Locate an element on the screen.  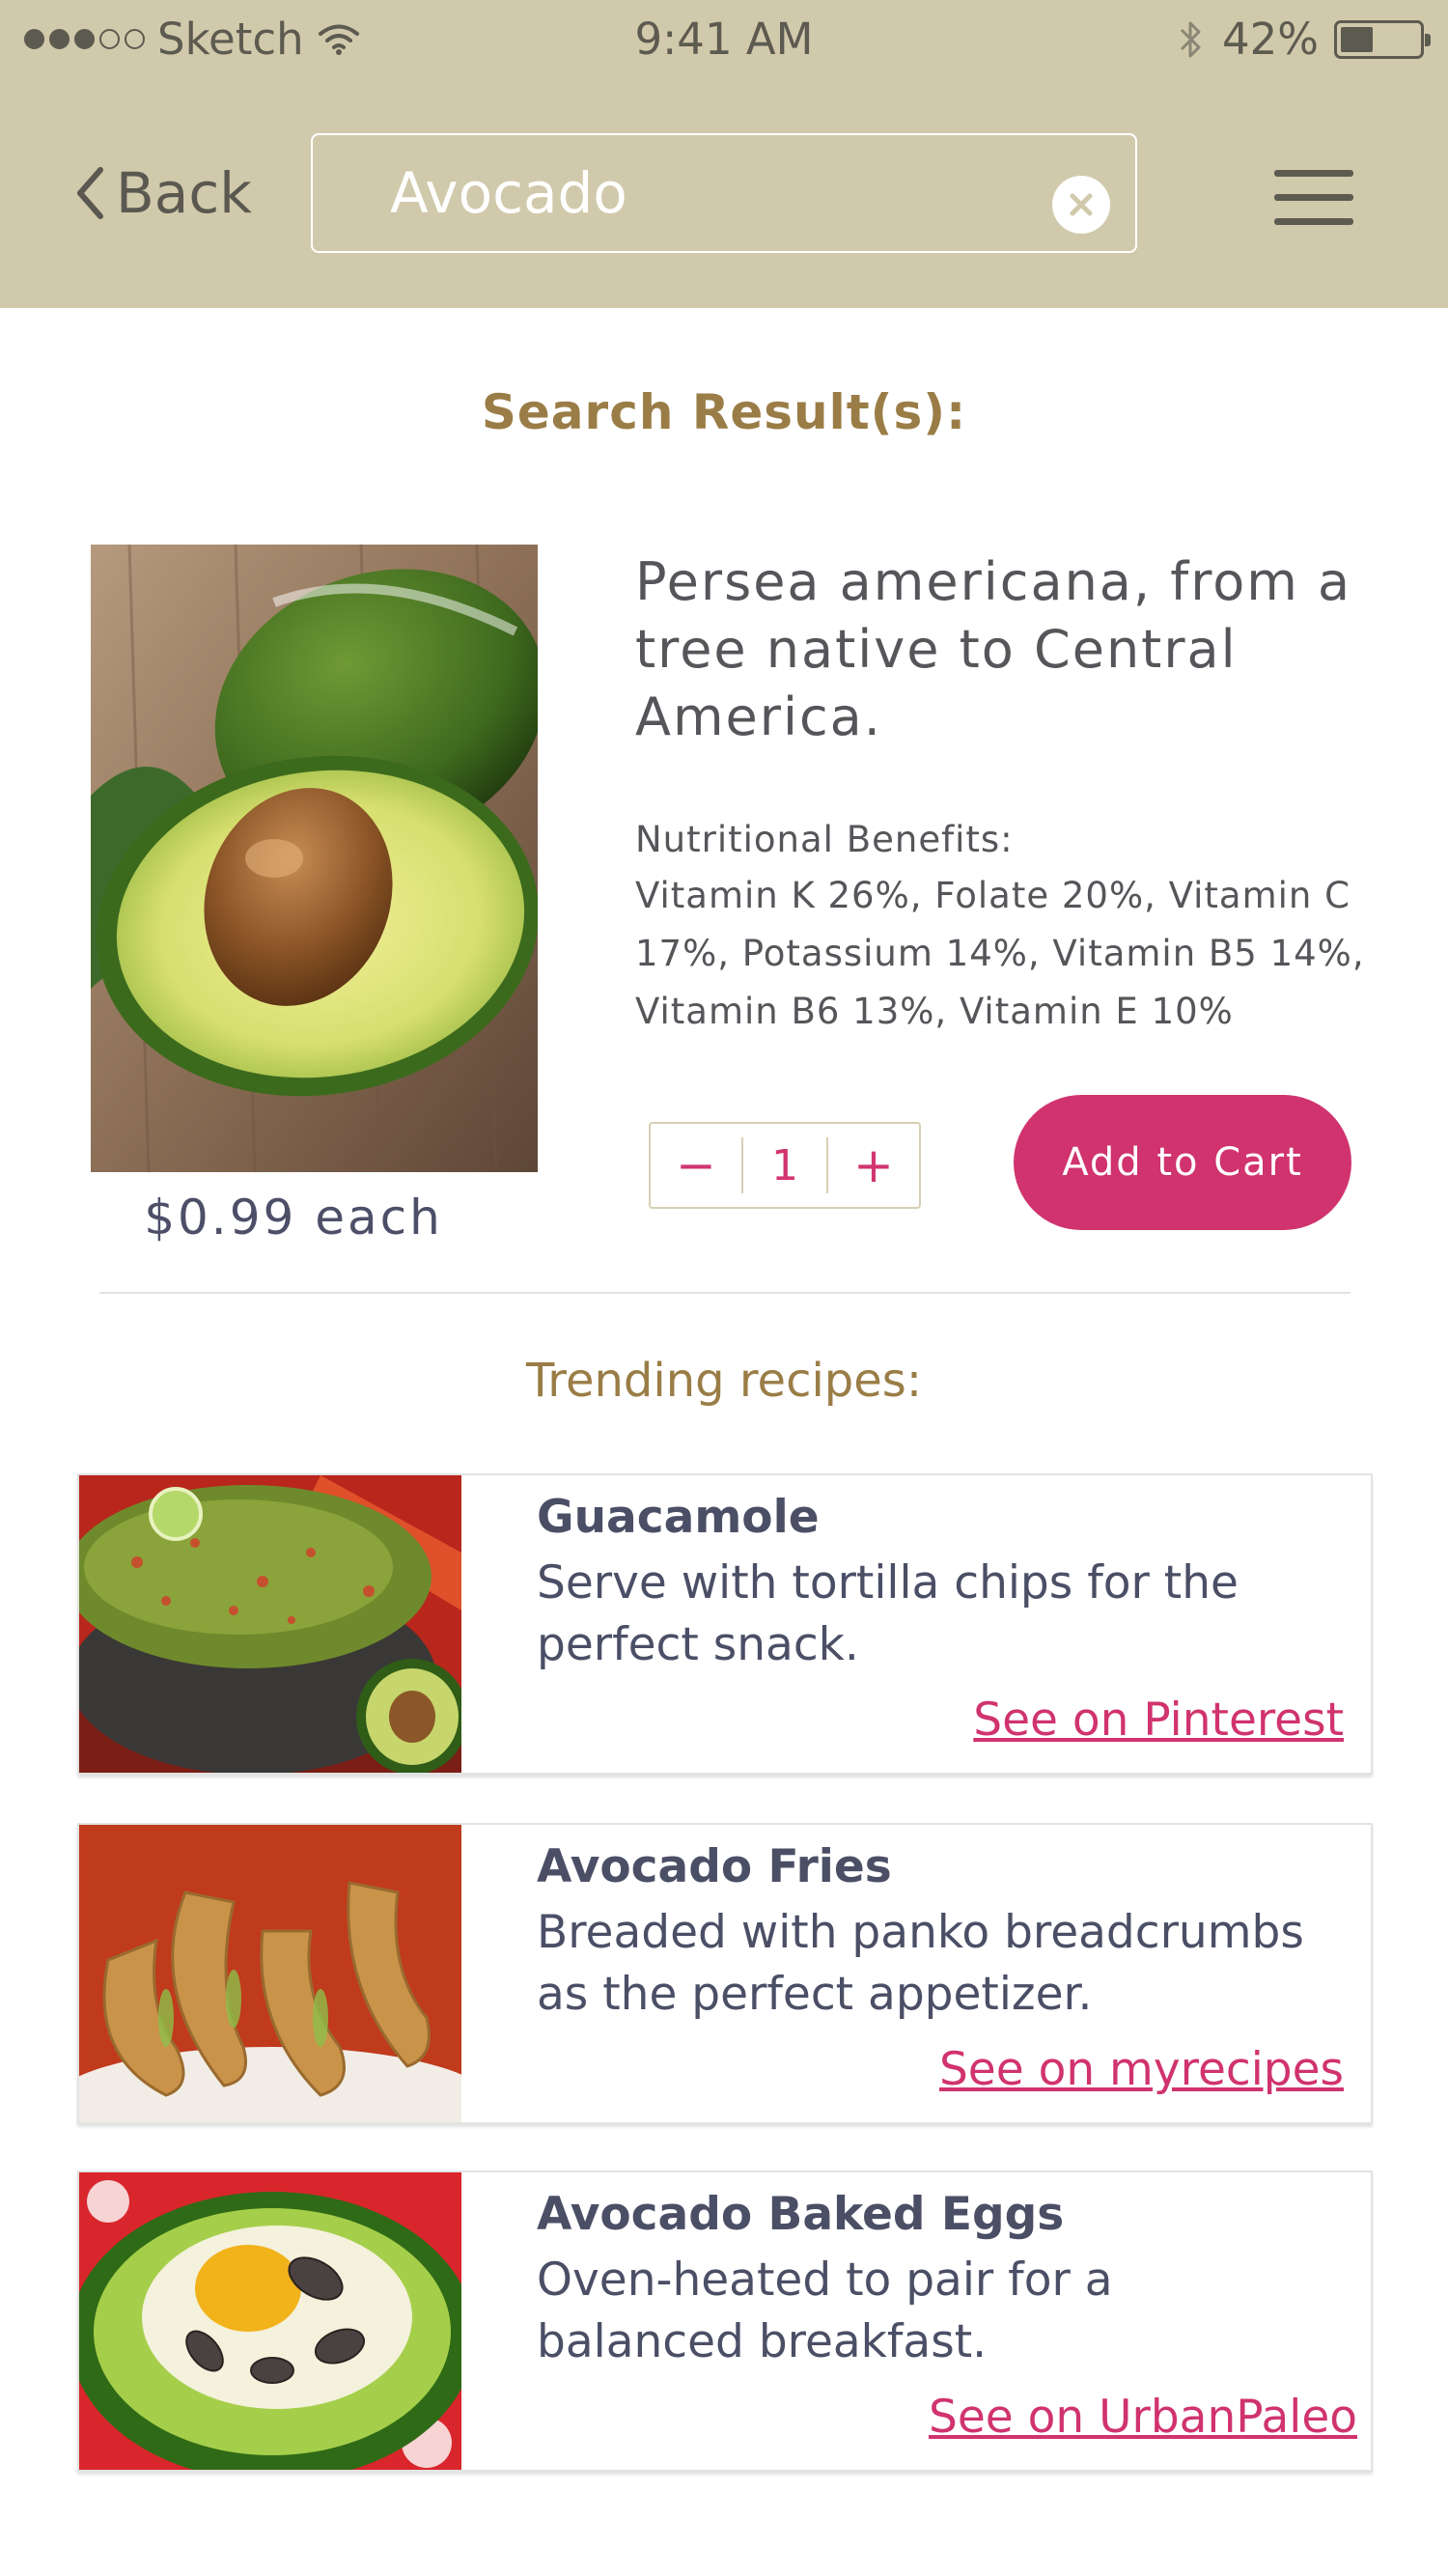
quantity-value: 1 is located at coordinates (784, 1165).